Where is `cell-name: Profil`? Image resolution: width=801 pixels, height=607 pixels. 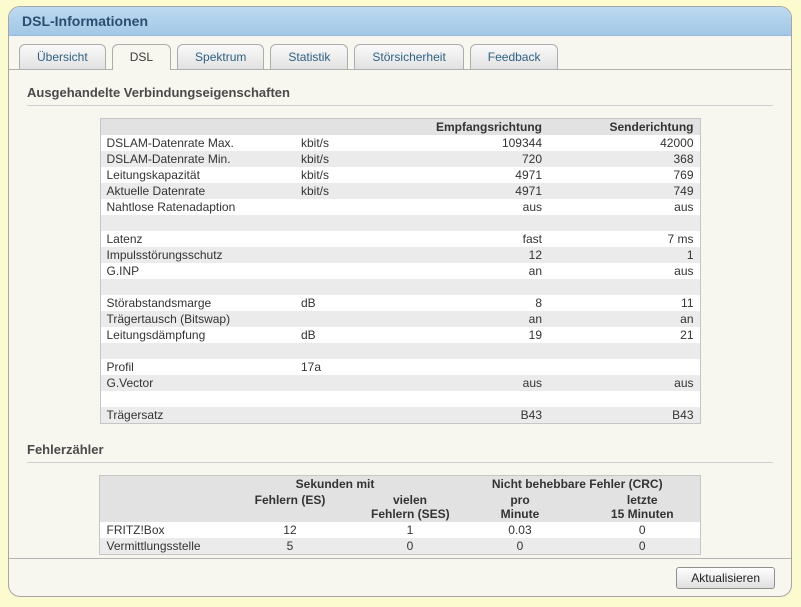
cell-name: Profil is located at coordinates (197, 367).